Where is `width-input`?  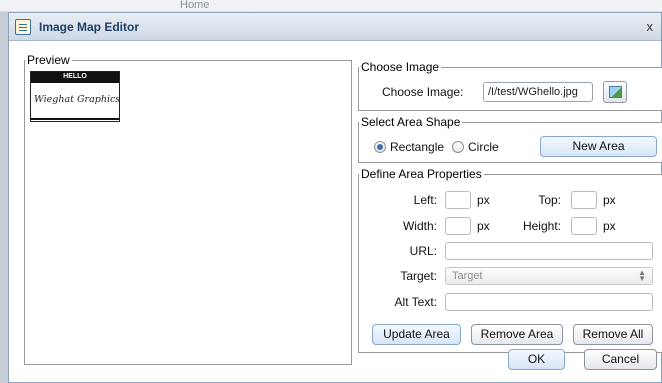 width-input is located at coordinates (458, 226).